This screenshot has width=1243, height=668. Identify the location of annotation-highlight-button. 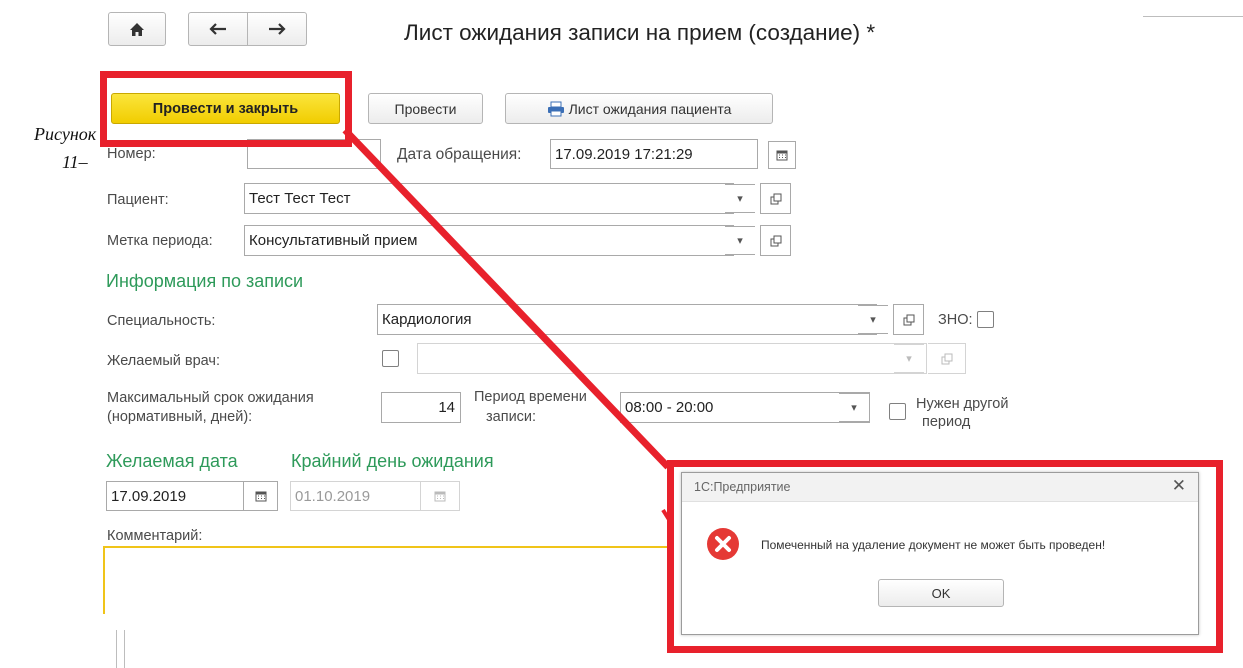
(226, 109).